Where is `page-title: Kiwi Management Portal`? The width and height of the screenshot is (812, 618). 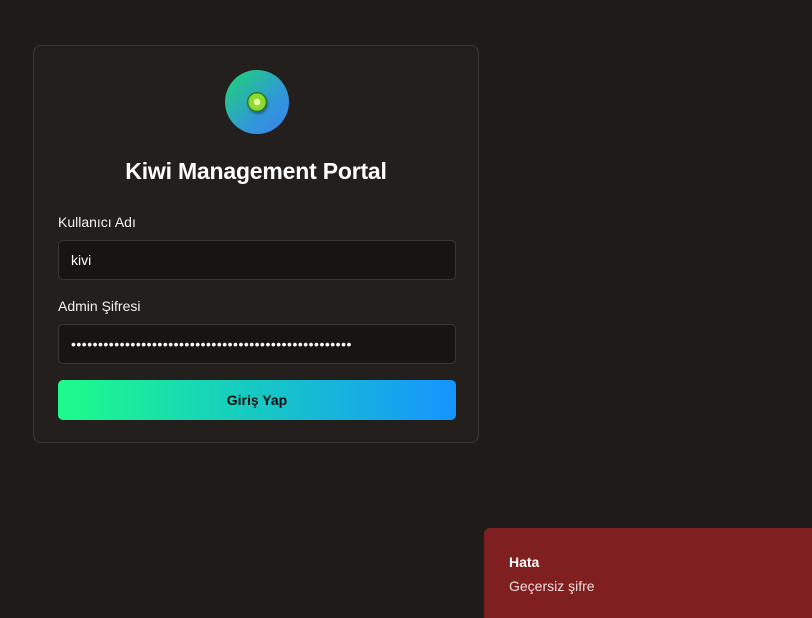 page-title: Kiwi Management Portal is located at coordinates (256, 171).